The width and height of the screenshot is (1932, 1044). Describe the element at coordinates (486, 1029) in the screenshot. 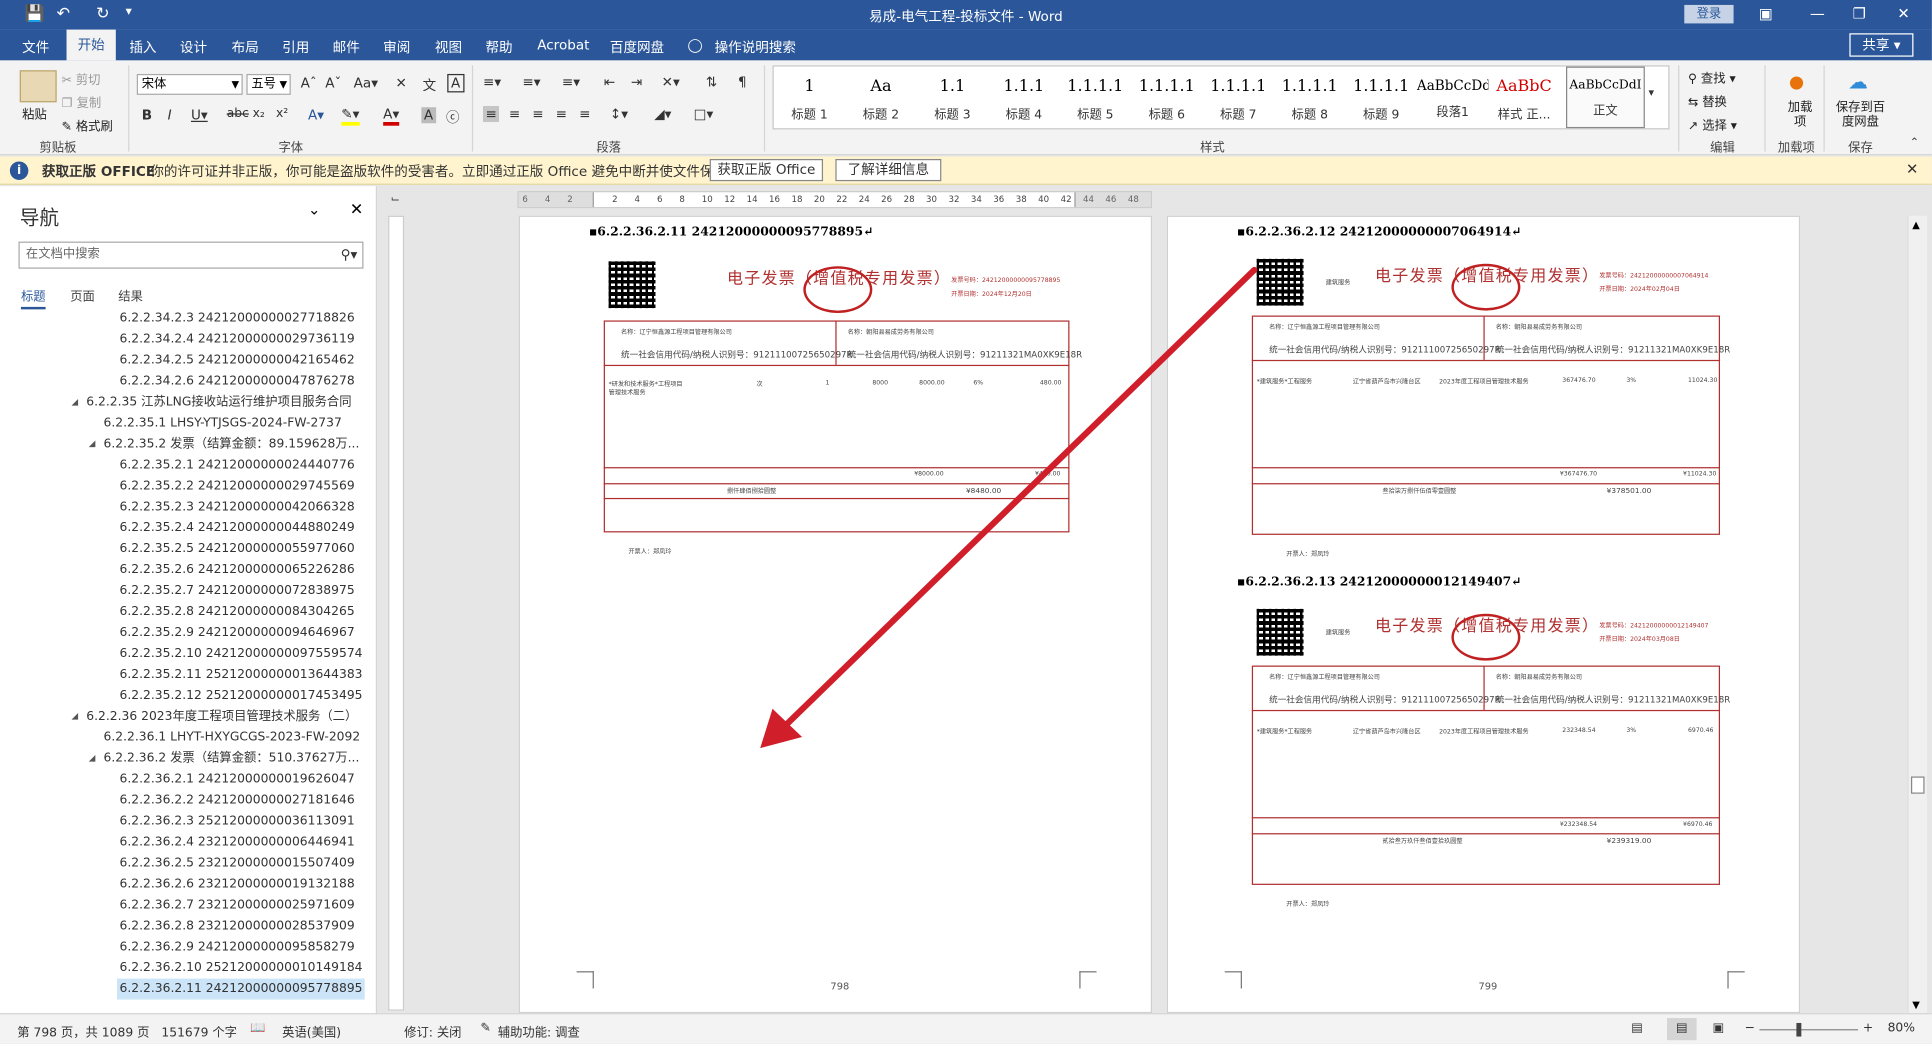

I see `accessibility-icon: ✎` at that location.